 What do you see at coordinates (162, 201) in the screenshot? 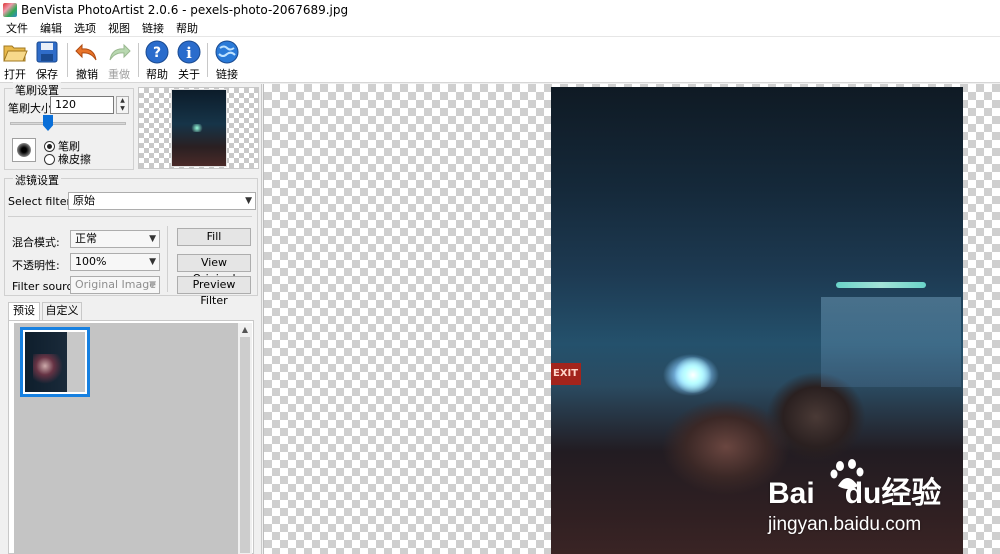
I see `select-filter-dropdown: 原始 ▼` at bounding box center [162, 201].